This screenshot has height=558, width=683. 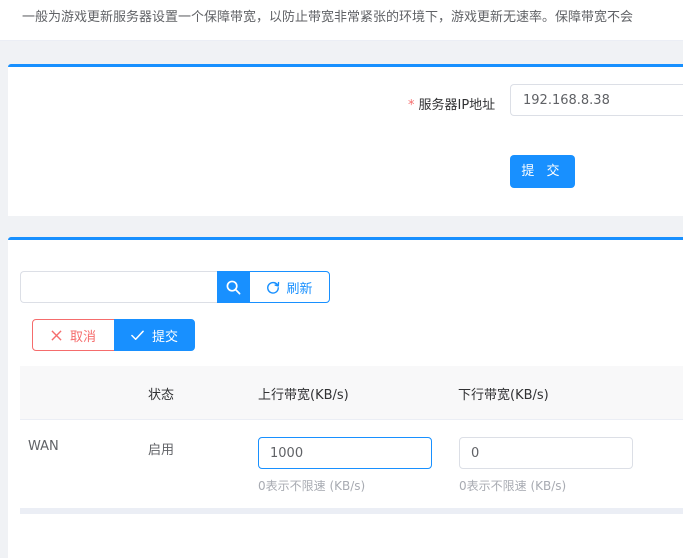 I want to click on submit-label: 提交, so click(x=164, y=337).